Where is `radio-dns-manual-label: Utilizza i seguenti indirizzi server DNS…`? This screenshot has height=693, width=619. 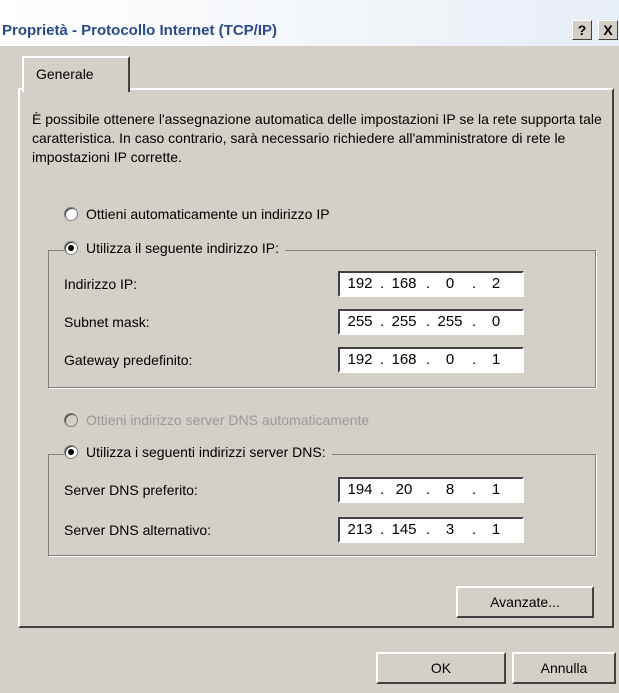 radio-dns-manual-label: Utilizza i seguenti indirizzi server DNS… is located at coordinates (206, 452).